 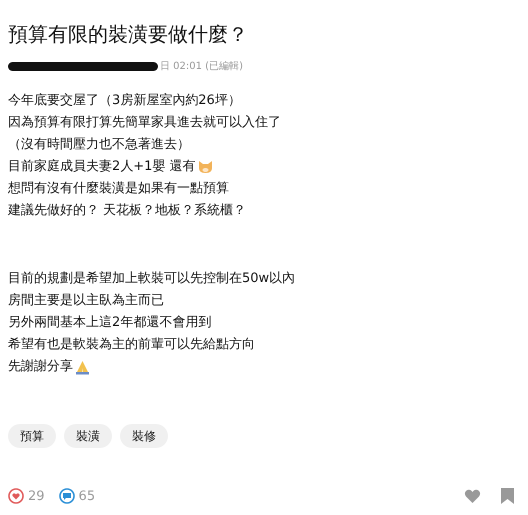 What do you see at coordinates (110, 323) in the screenshot?
I see `body-text-line: 另外兩間基本上這2年都還不會用到` at bounding box center [110, 323].